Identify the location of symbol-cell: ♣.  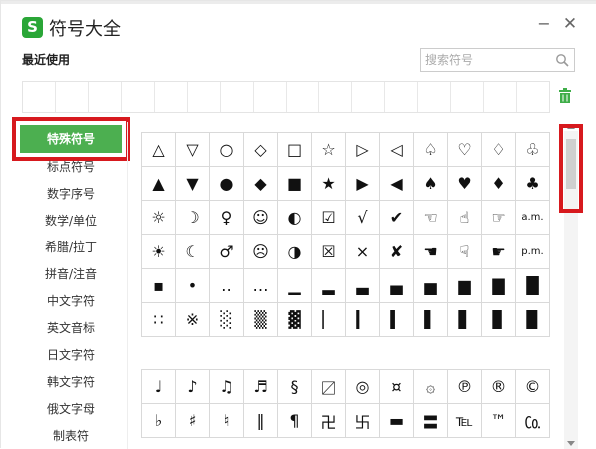
(532, 183).